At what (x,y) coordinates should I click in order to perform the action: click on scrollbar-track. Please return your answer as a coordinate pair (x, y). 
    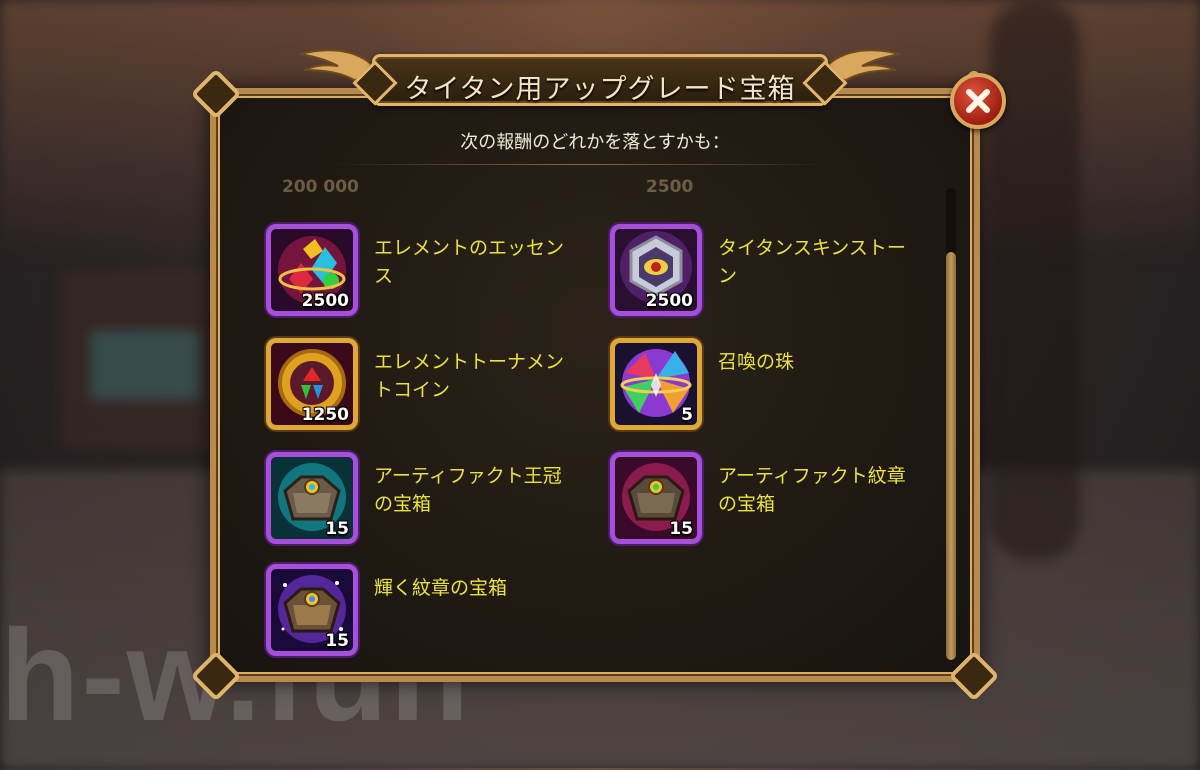
    Looking at the image, I should click on (951, 424).